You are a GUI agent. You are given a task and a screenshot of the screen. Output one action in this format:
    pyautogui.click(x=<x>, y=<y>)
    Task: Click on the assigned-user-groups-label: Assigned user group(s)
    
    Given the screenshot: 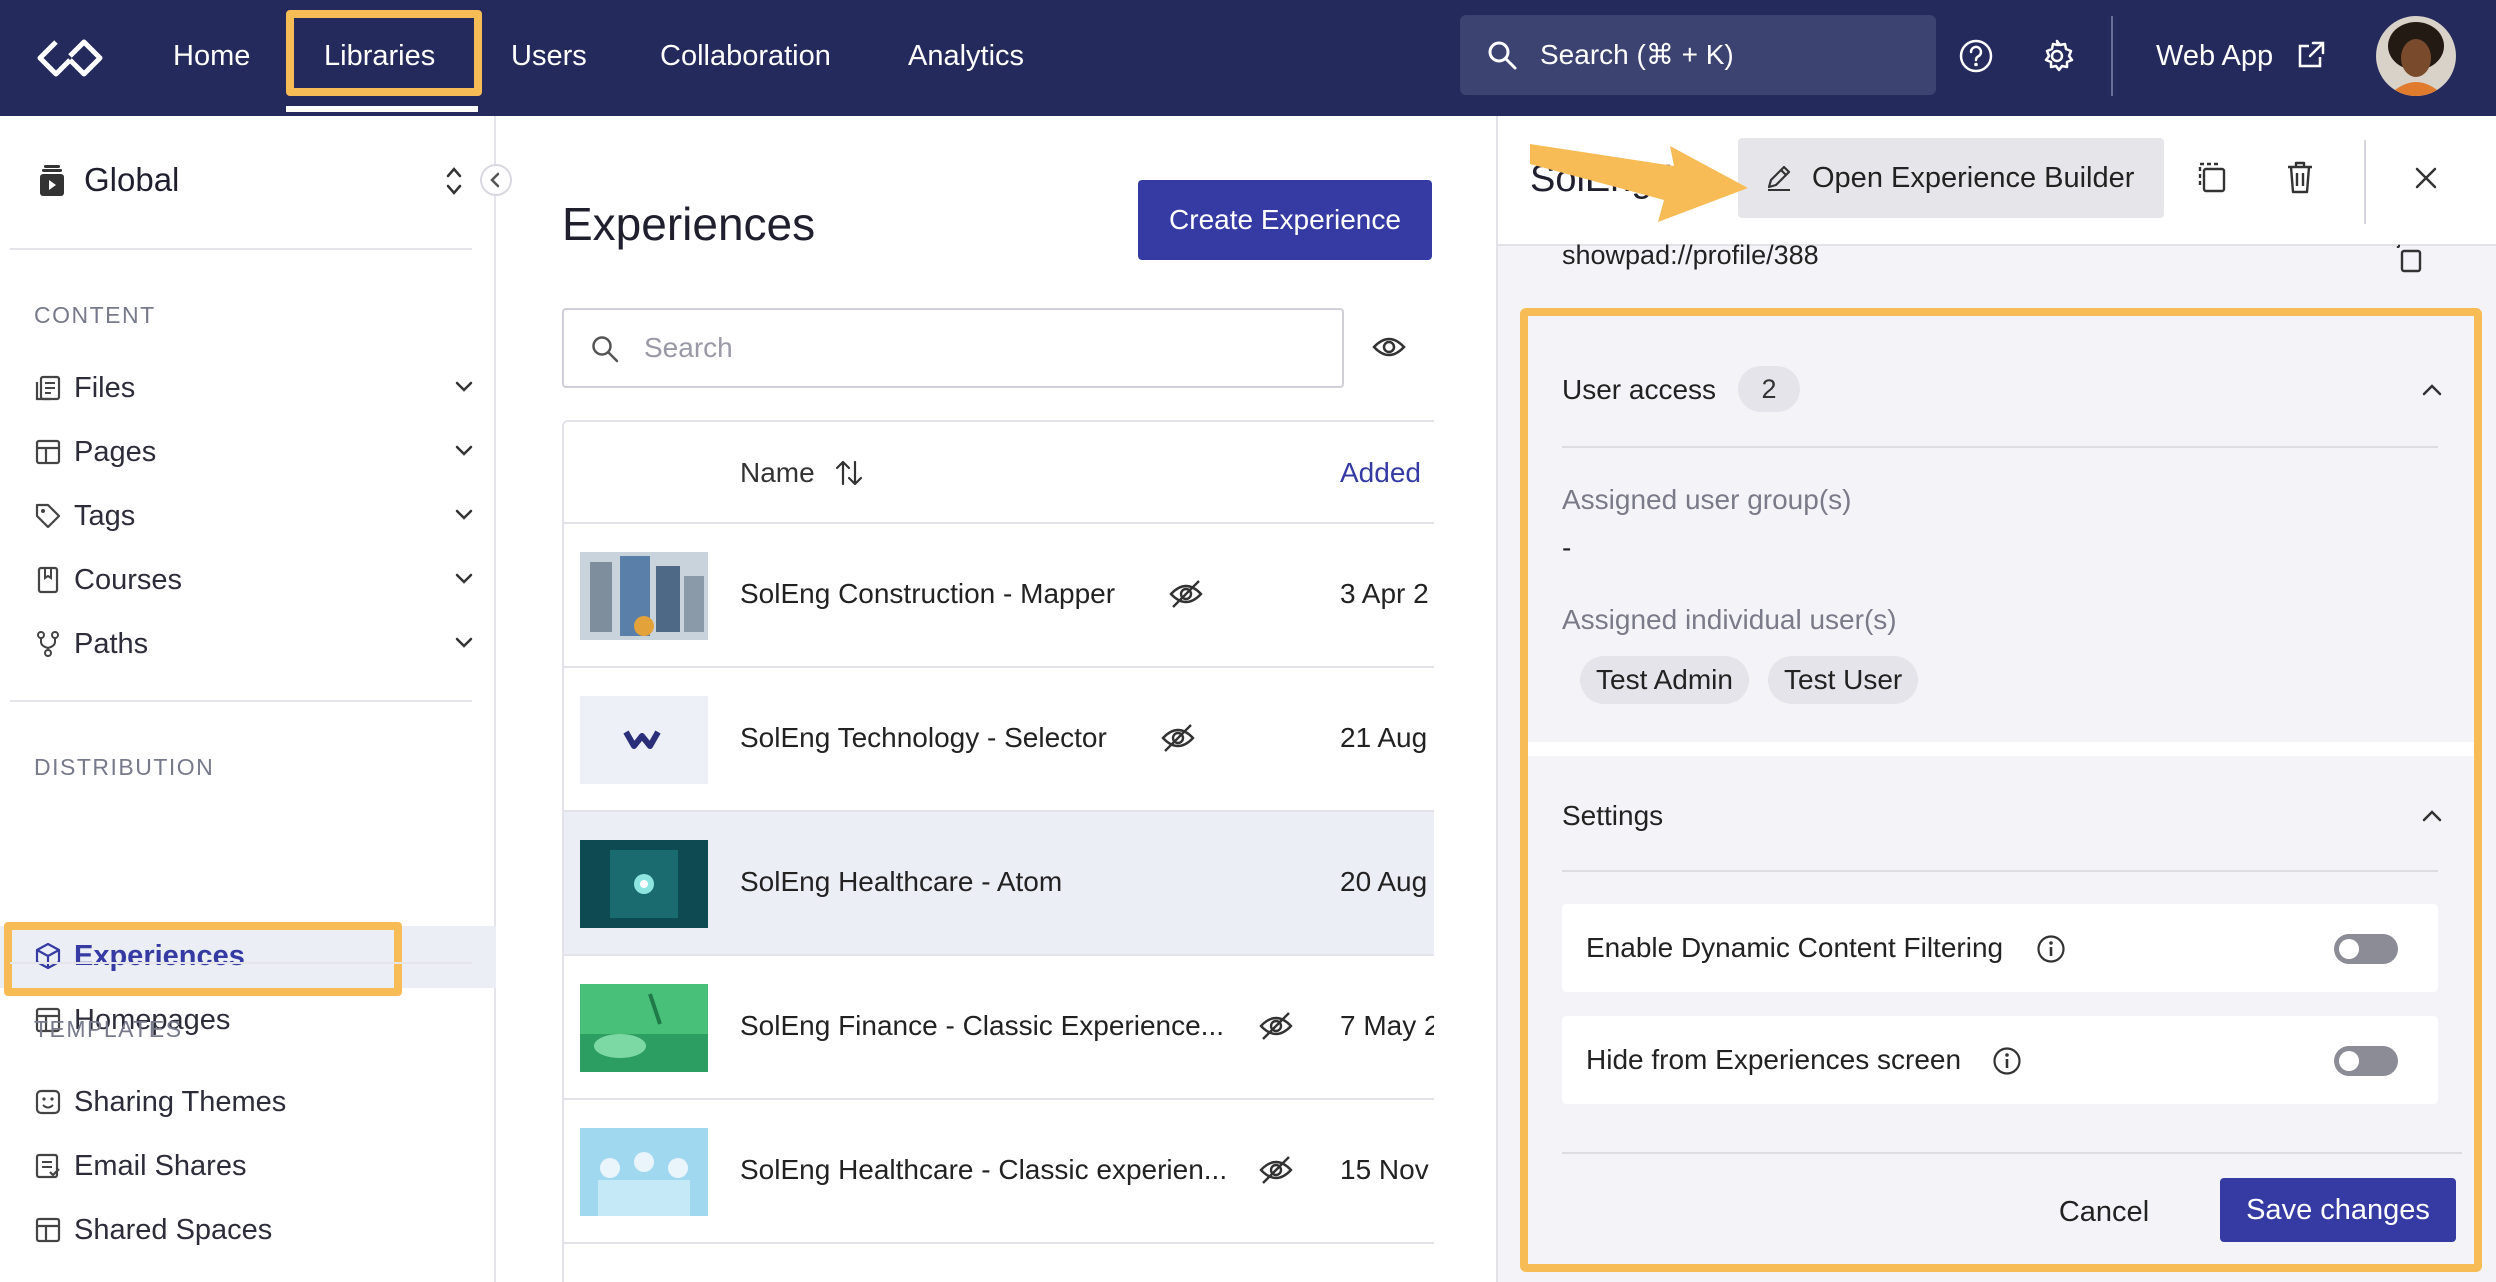 What is the action you would take?
    pyautogui.click(x=1707, y=499)
    